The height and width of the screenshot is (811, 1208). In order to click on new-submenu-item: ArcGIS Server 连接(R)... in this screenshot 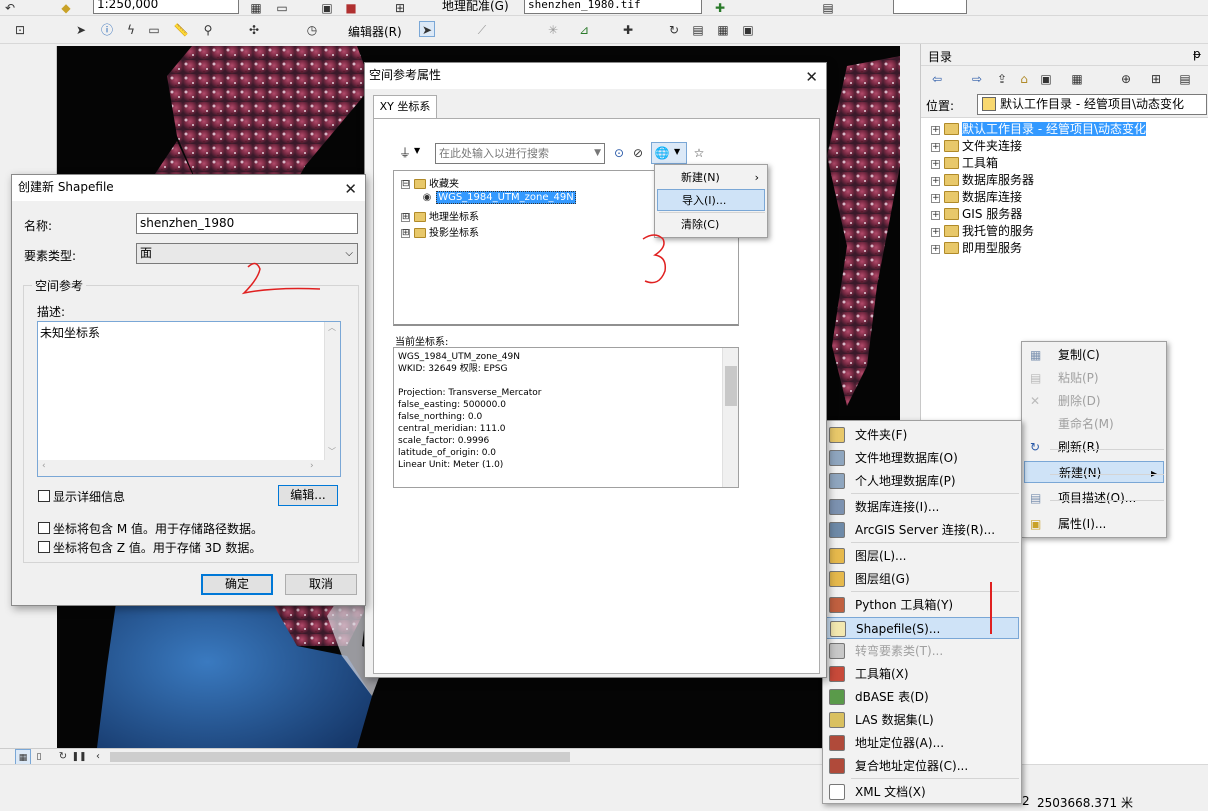, I will do `click(922, 530)`.